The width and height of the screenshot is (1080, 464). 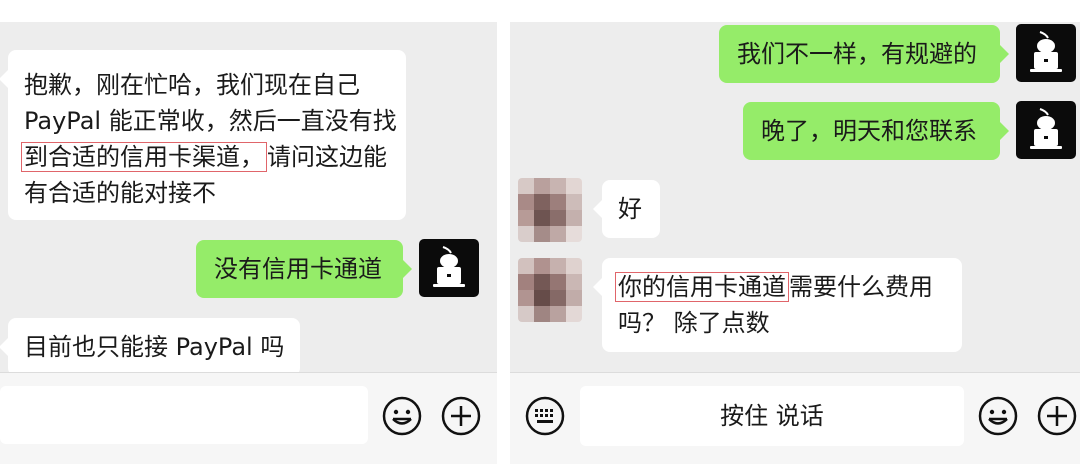 What do you see at coordinates (869, 131) in the screenshot?
I see `message-text: 晚了，明天和您联系` at bounding box center [869, 131].